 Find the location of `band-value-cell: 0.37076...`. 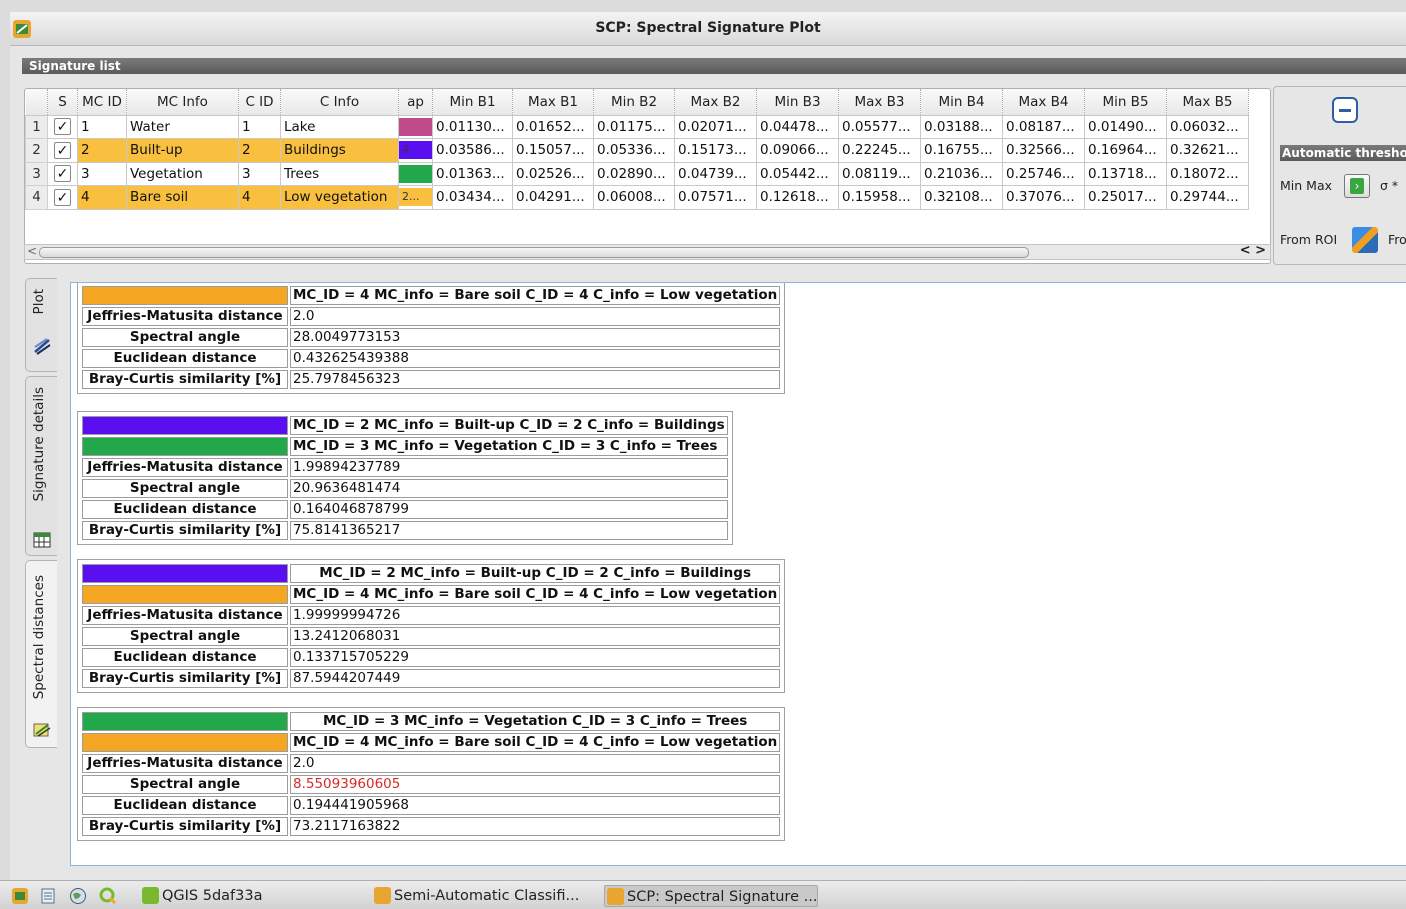

band-value-cell: 0.37076... is located at coordinates (1043, 197).